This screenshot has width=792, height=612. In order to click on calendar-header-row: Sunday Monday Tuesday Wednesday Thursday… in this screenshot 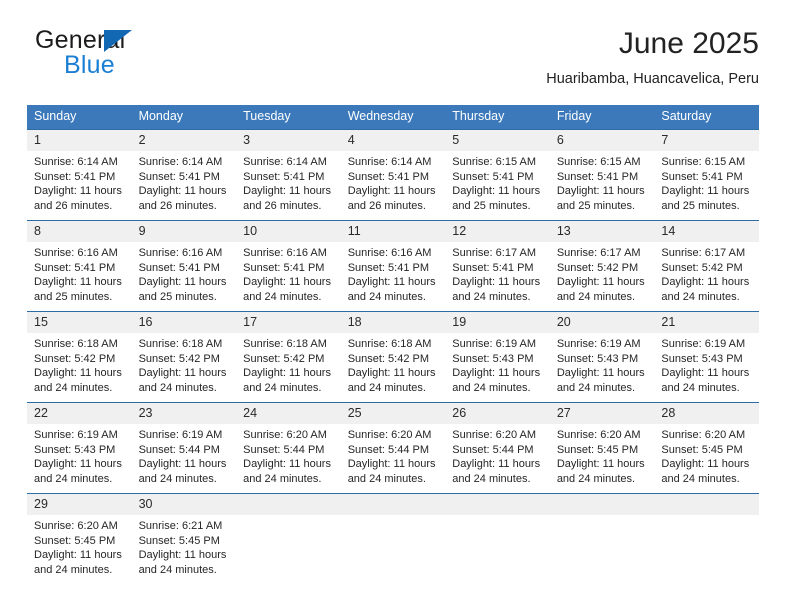, I will do `click(393, 117)`.